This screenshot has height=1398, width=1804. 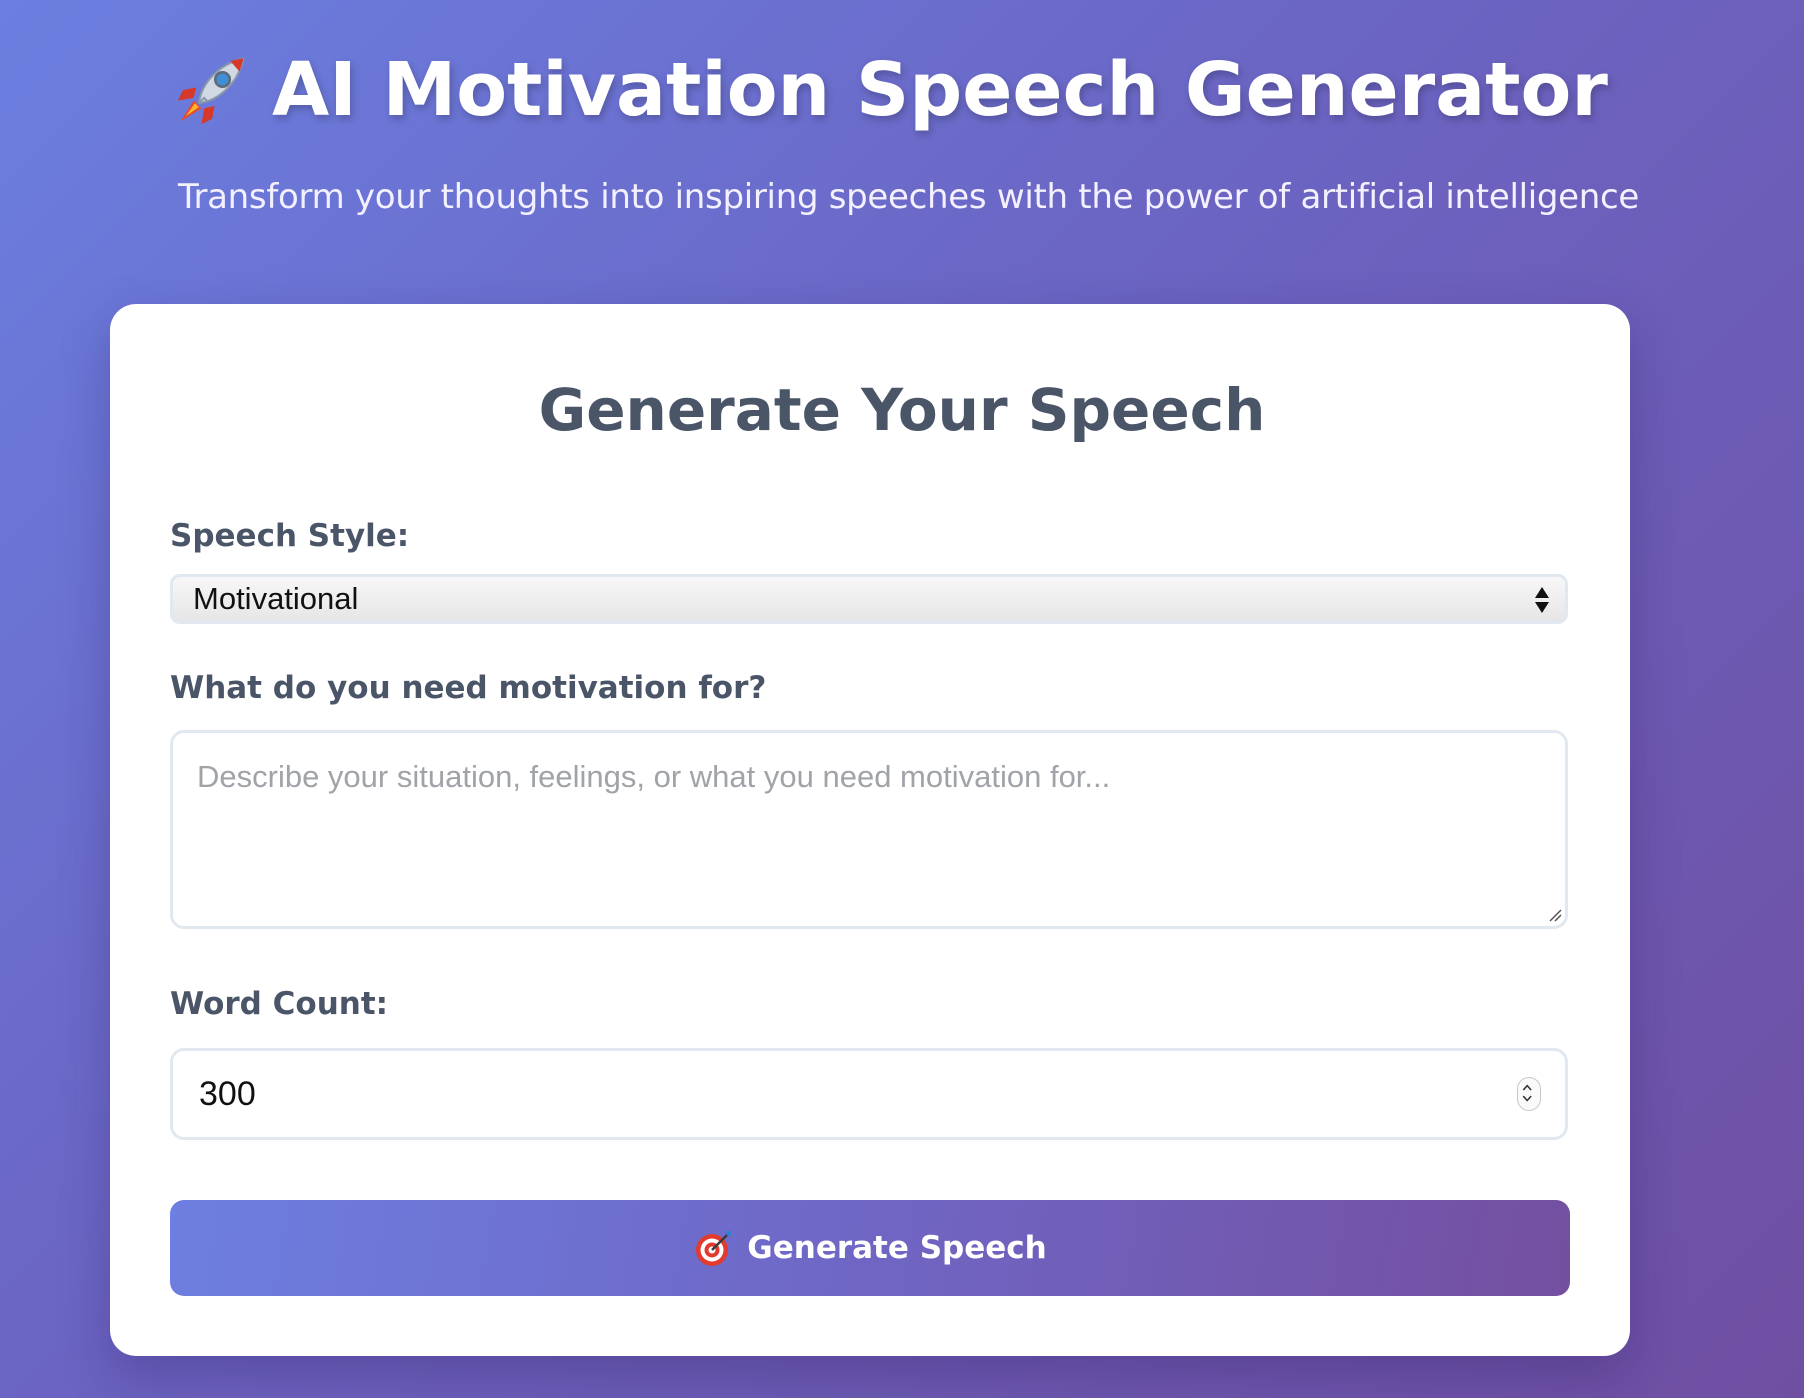 What do you see at coordinates (211, 91) in the screenshot?
I see `rocket-icon` at bounding box center [211, 91].